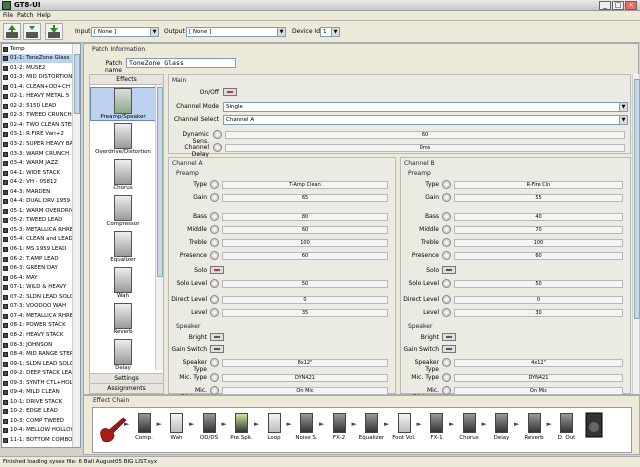 This screenshot has width=640, height=467. I want to click on list-item: 01-1: ToneZone Glass, so click(38, 58).